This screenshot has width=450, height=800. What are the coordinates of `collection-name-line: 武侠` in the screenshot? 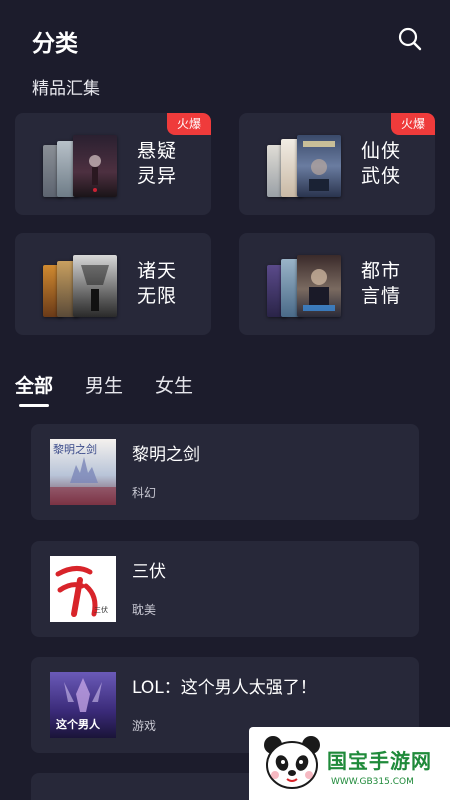 It's located at (381, 176).